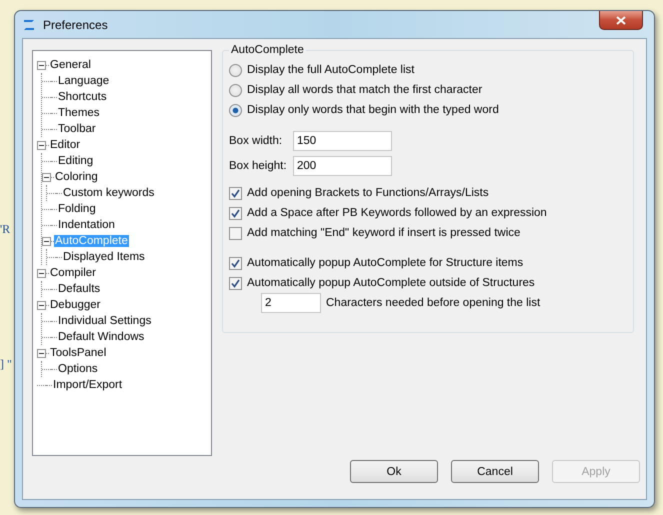  Describe the element at coordinates (256, 140) in the screenshot. I see `field-label: Box width:` at that location.